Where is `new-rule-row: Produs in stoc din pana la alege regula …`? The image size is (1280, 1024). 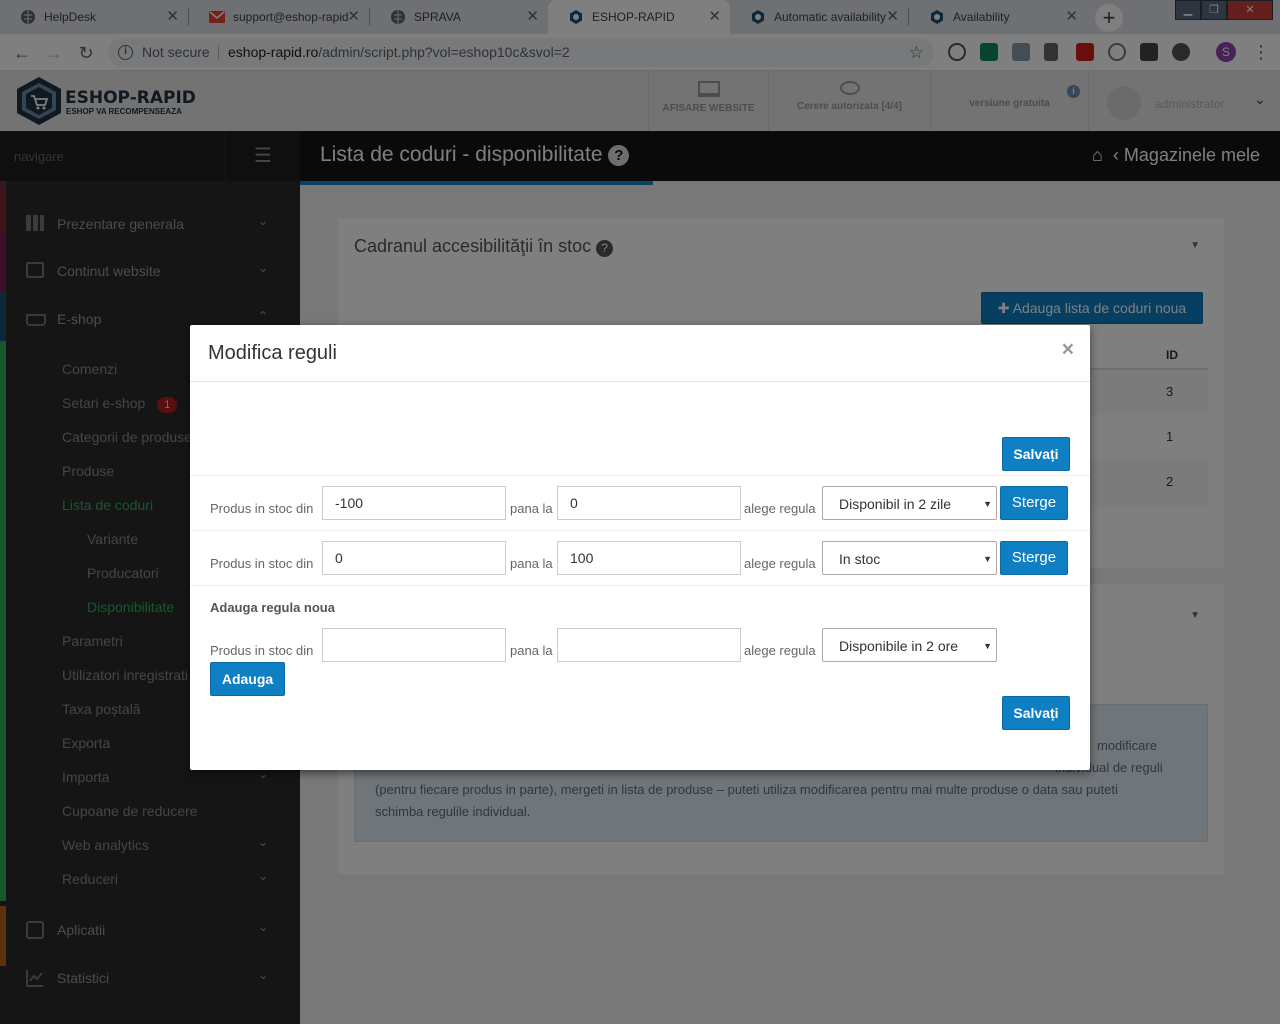 new-rule-row: Produs in stoc din pana la alege regula … is located at coordinates (640, 655).